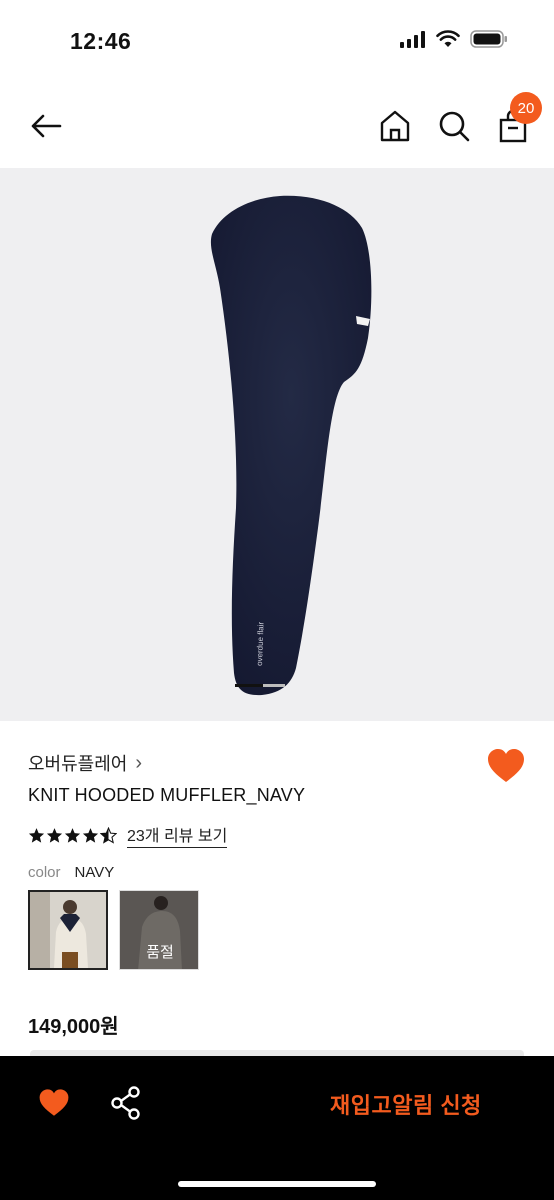 The width and height of the screenshot is (554, 1200). What do you see at coordinates (71, 872) in the screenshot?
I see `color-row: color NAVY` at bounding box center [71, 872].